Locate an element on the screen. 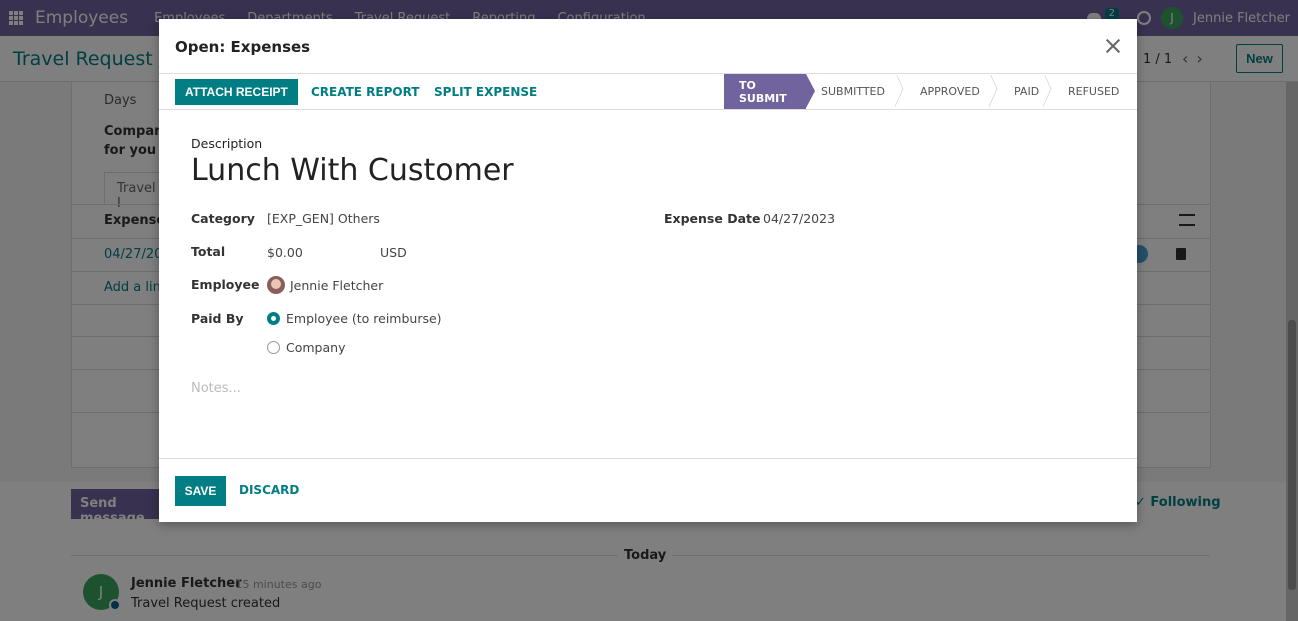 The width and height of the screenshot is (1298, 621). stage-label: APPROVED is located at coordinates (950, 91).